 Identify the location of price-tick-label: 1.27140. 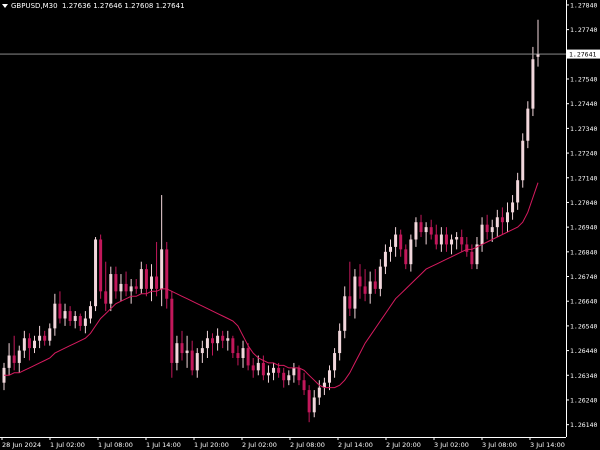
(583, 178).